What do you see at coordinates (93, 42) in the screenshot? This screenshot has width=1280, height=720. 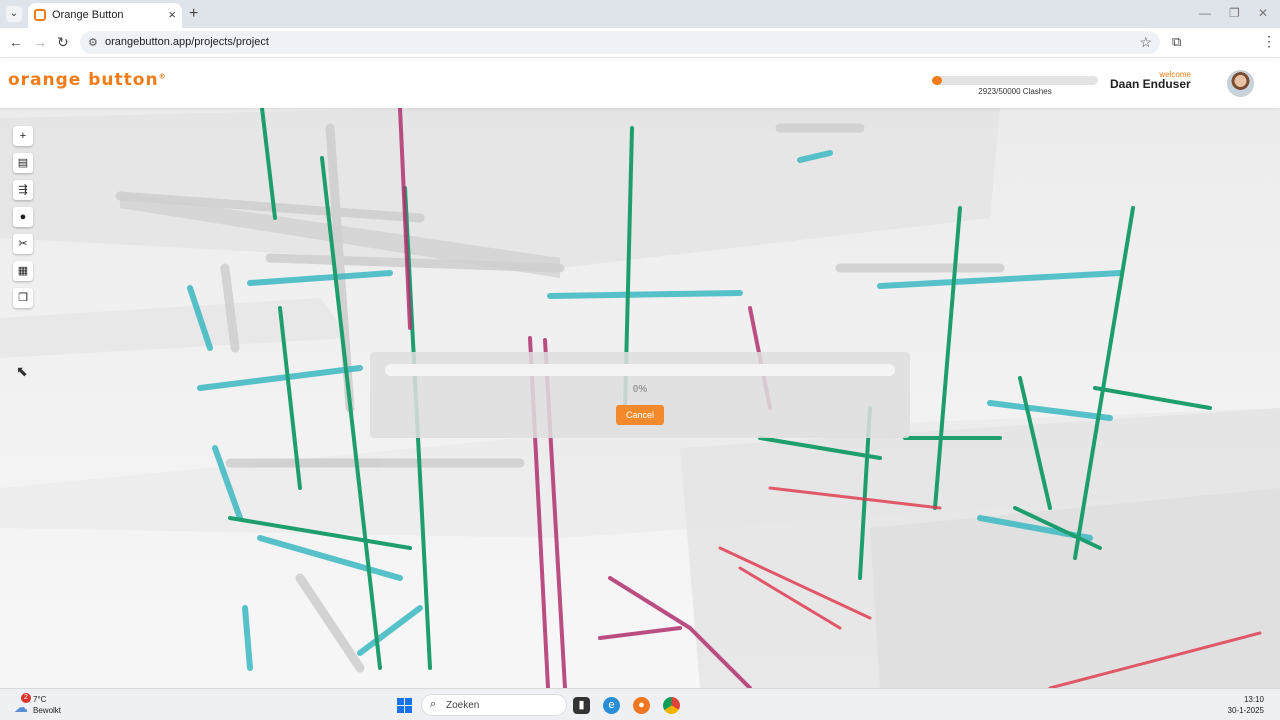 I see `site-info-icon: ⚙` at bounding box center [93, 42].